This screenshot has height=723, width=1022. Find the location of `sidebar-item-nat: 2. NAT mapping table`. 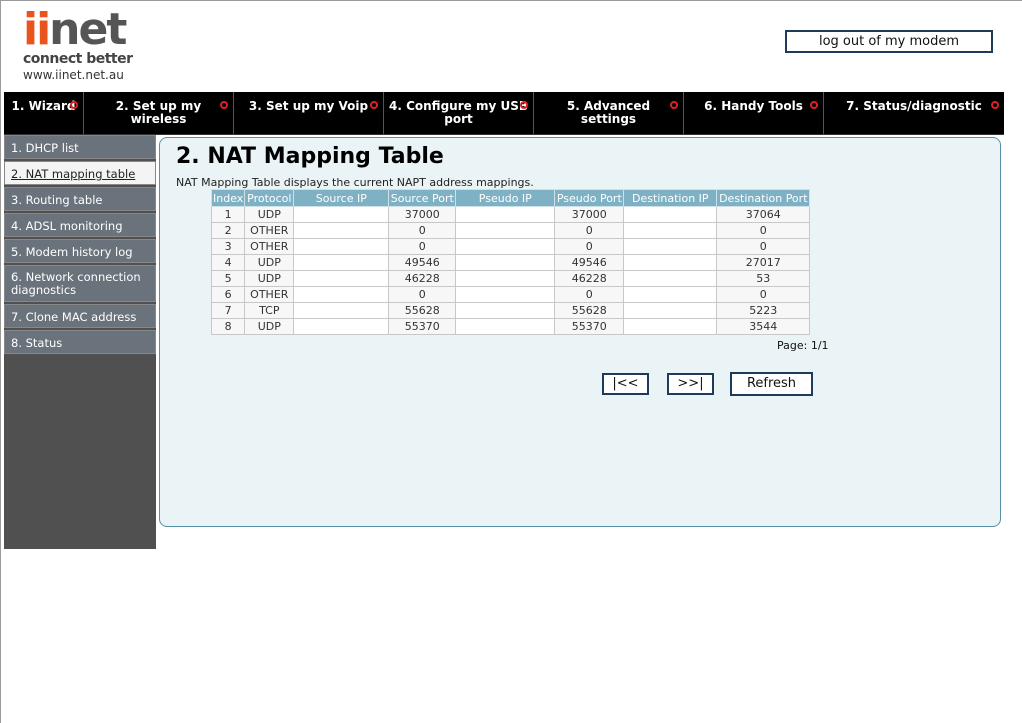

sidebar-item-nat: 2. NAT mapping table is located at coordinates (80, 173).